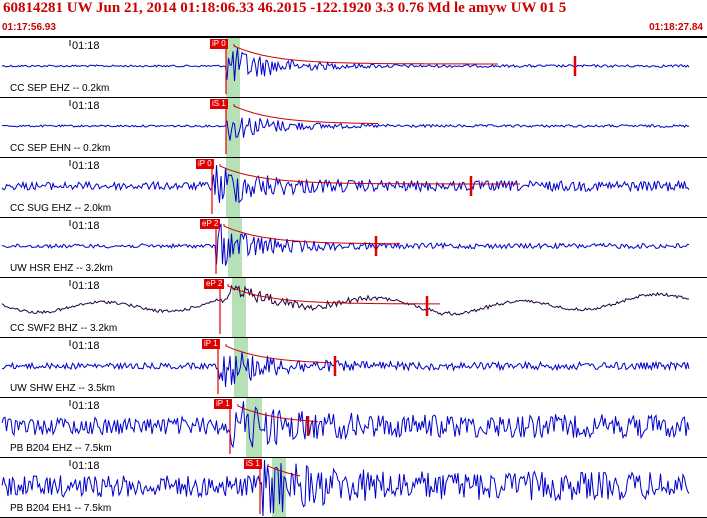  Describe the element at coordinates (61, 208) in the screenshot. I see `channel-label: CC SUG EHZ -- 2.0km` at that location.